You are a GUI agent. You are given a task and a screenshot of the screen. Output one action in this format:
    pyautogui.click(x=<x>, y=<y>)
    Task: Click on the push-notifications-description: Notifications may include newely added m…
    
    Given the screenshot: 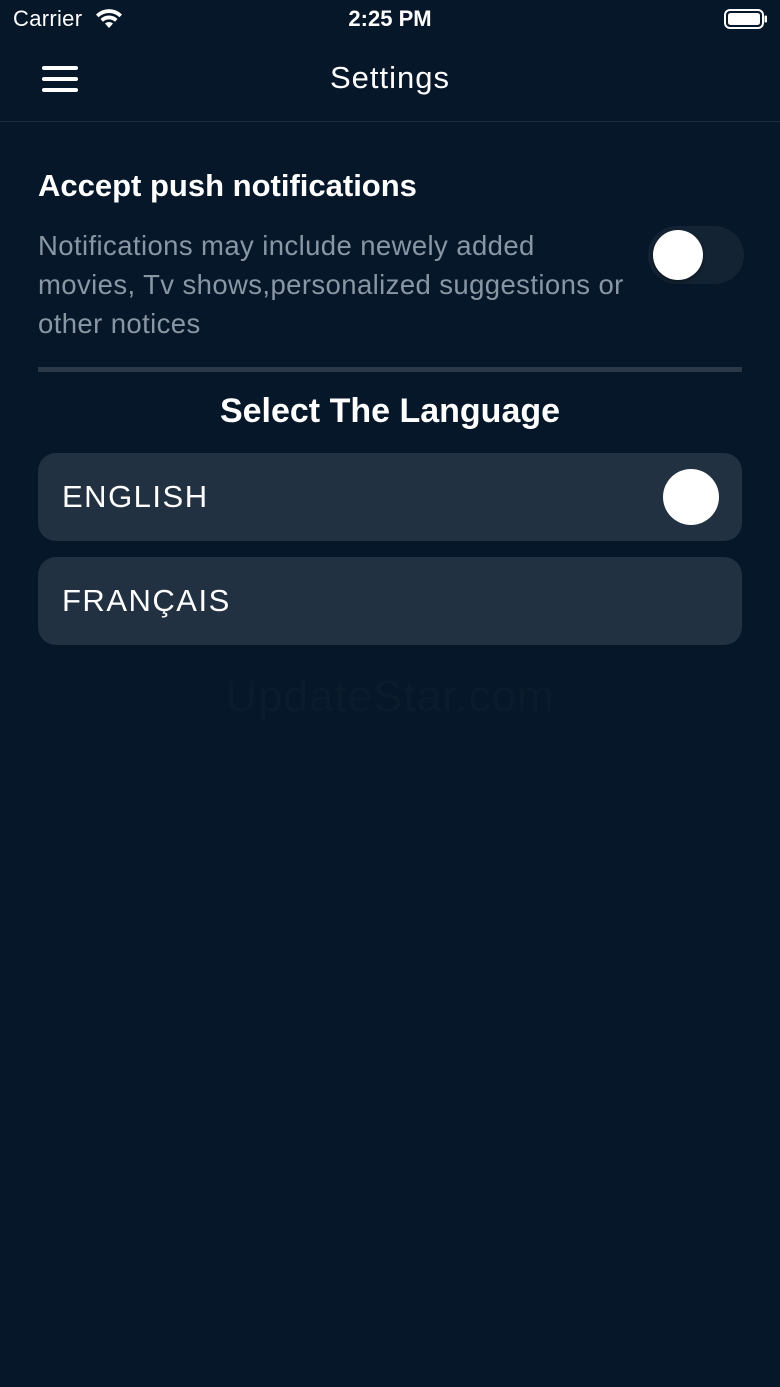 What is the action you would take?
    pyautogui.click(x=331, y=284)
    